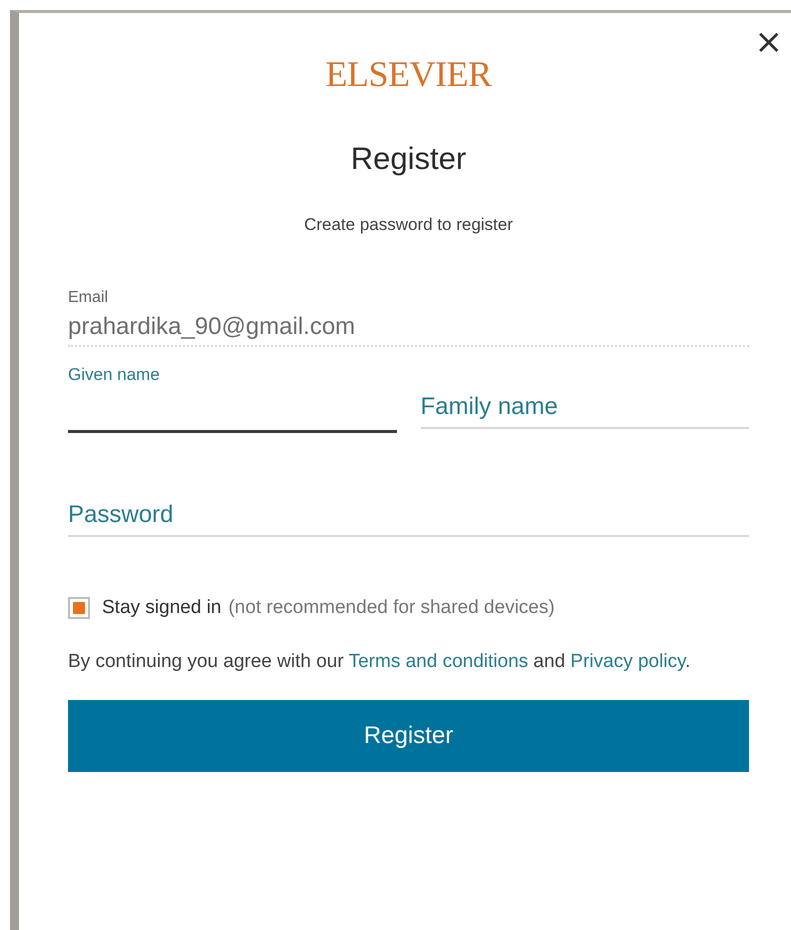 The width and height of the screenshot is (791, 930). I want to click on terms-link: Terms and conditions, so click(438, 661).